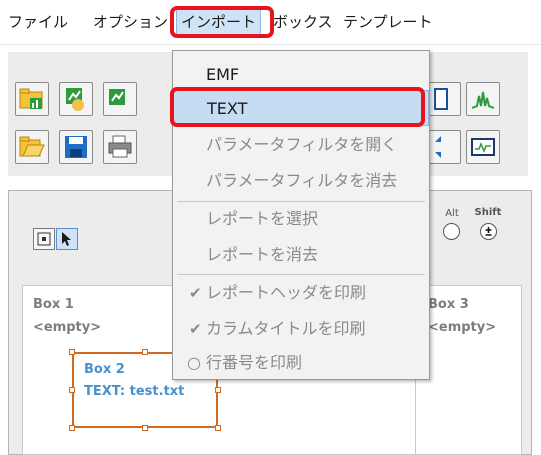  Describe the element at coordinates (145, 352) in the screenshot. I see `resize-handle-tm` at that location.